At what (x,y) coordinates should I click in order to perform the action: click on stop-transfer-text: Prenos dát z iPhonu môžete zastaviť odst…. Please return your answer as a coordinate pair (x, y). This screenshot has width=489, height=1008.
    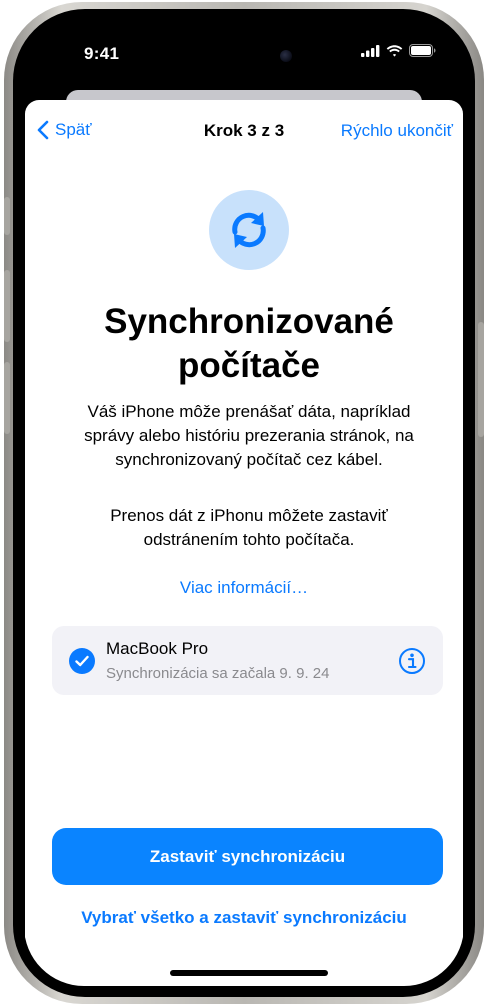
    Looking at the image, I should click on (249, 527).